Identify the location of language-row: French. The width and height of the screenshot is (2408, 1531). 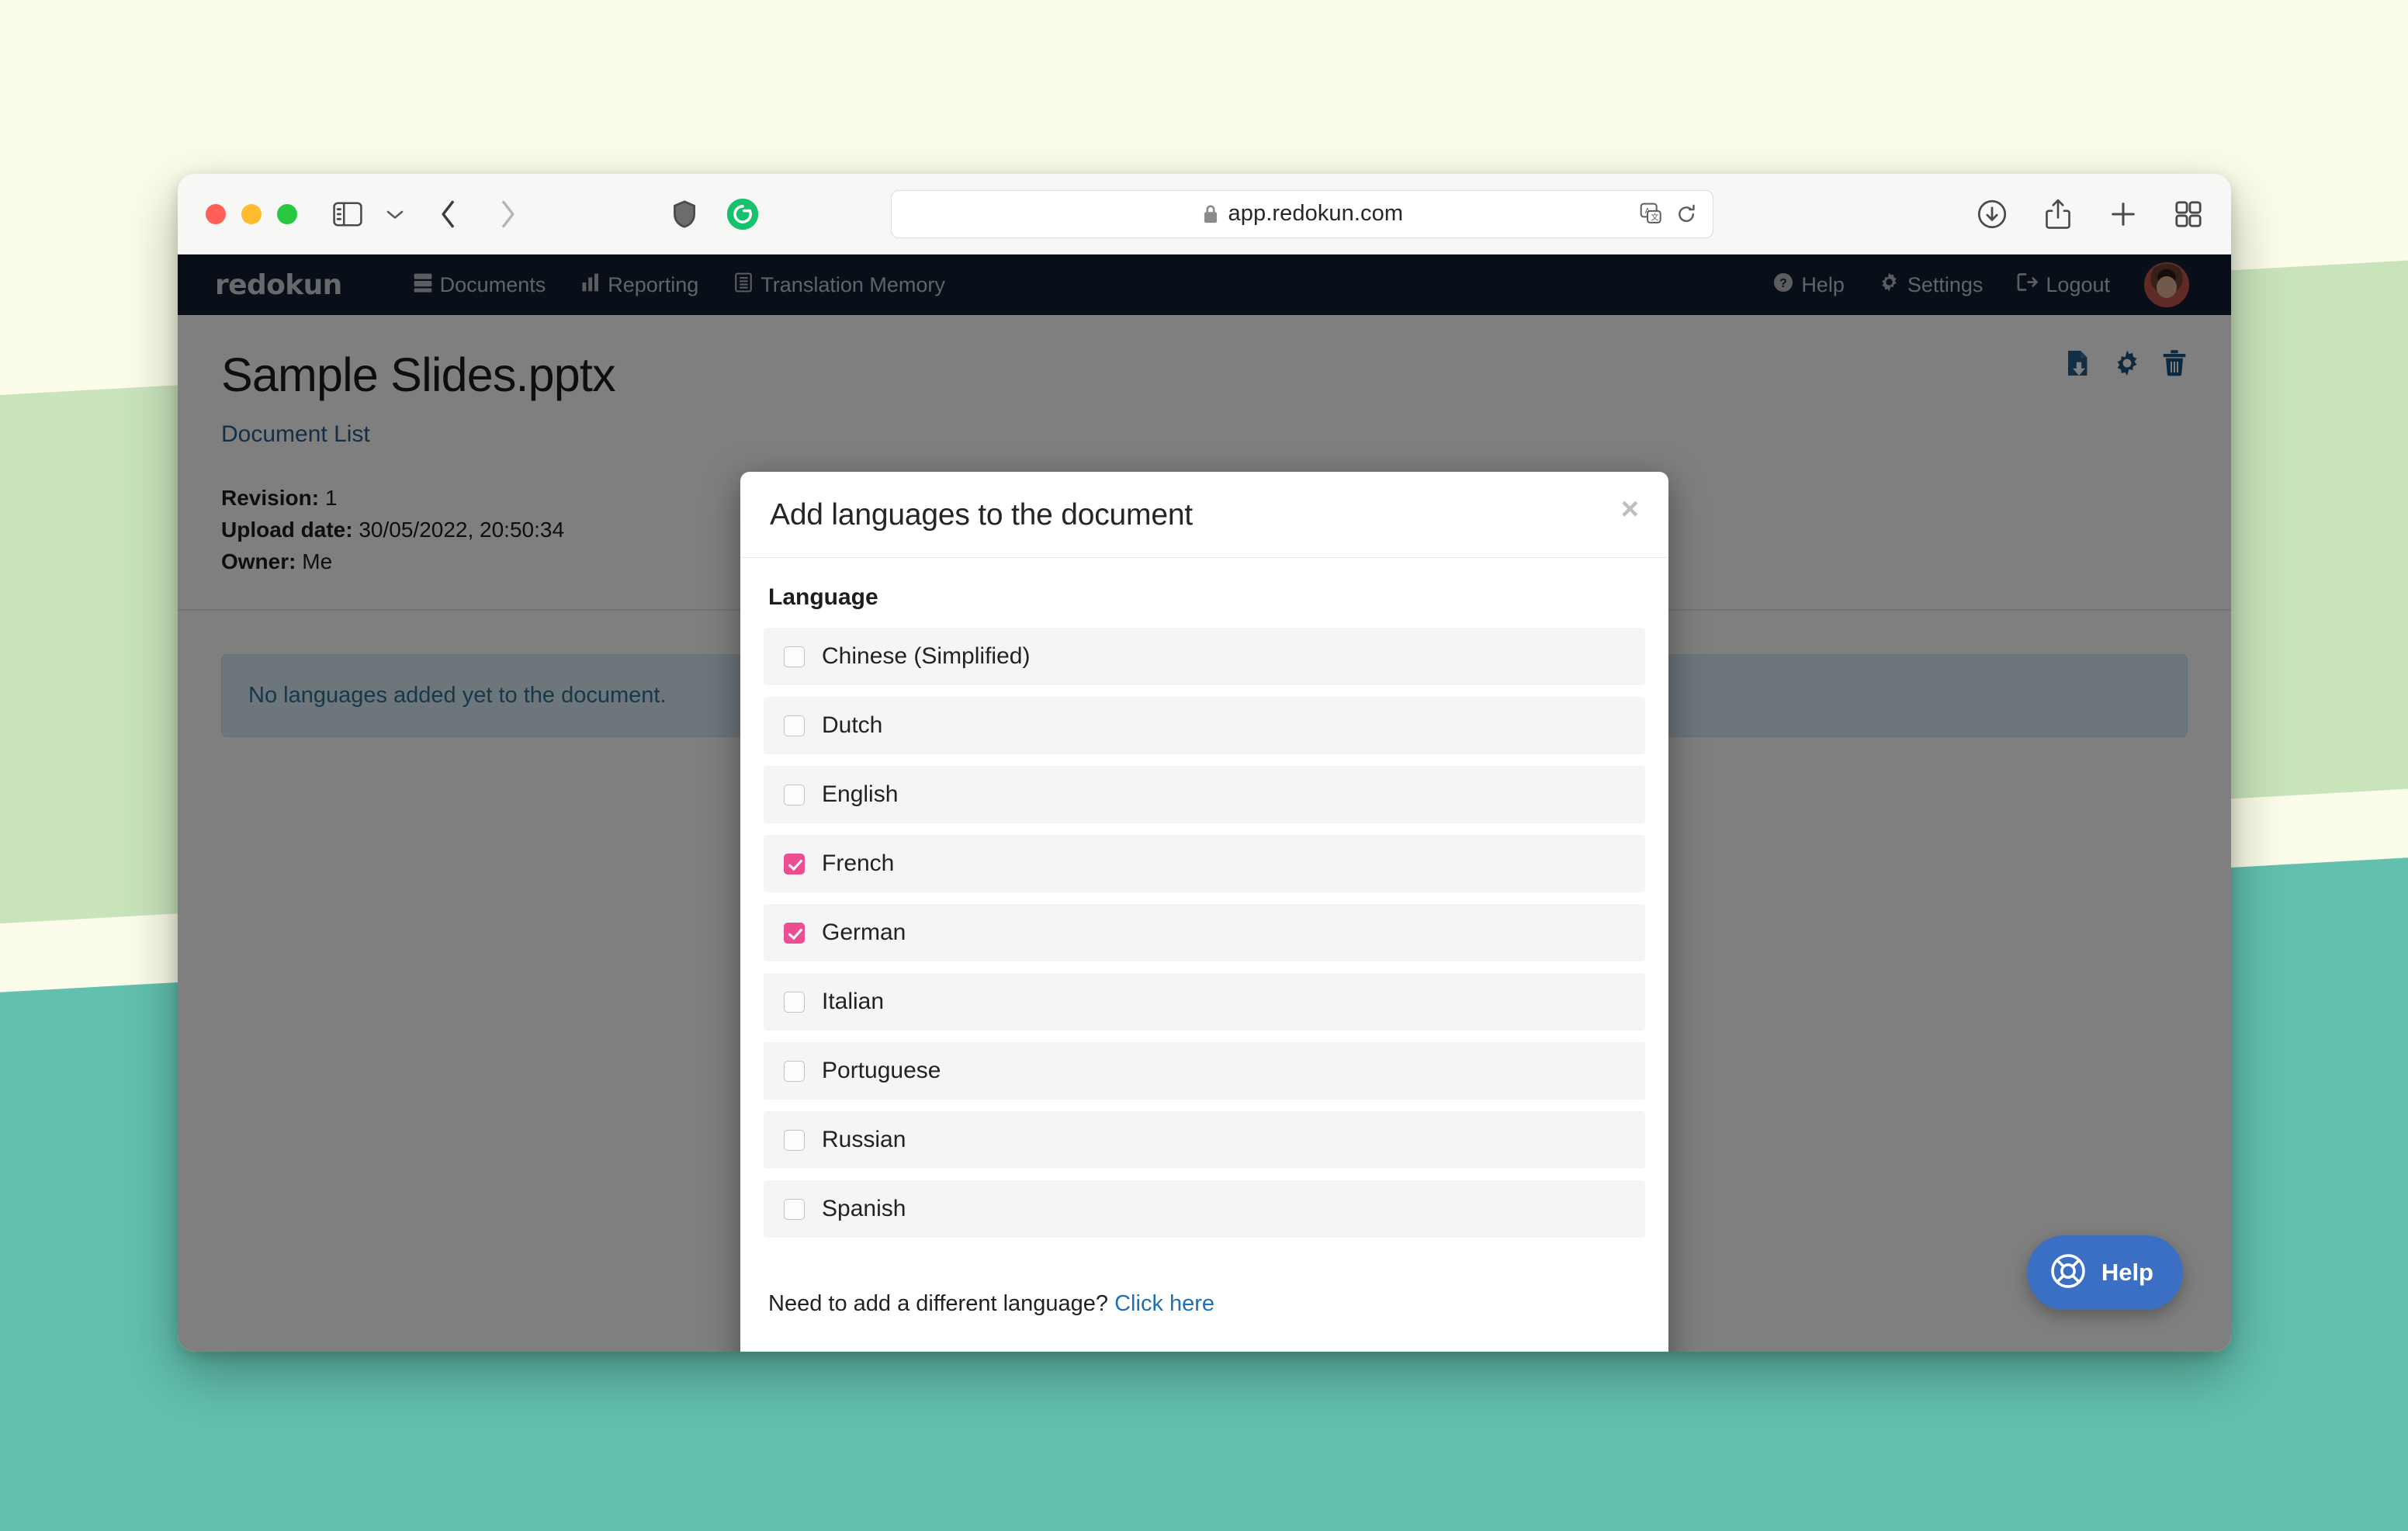
(1204, 863).